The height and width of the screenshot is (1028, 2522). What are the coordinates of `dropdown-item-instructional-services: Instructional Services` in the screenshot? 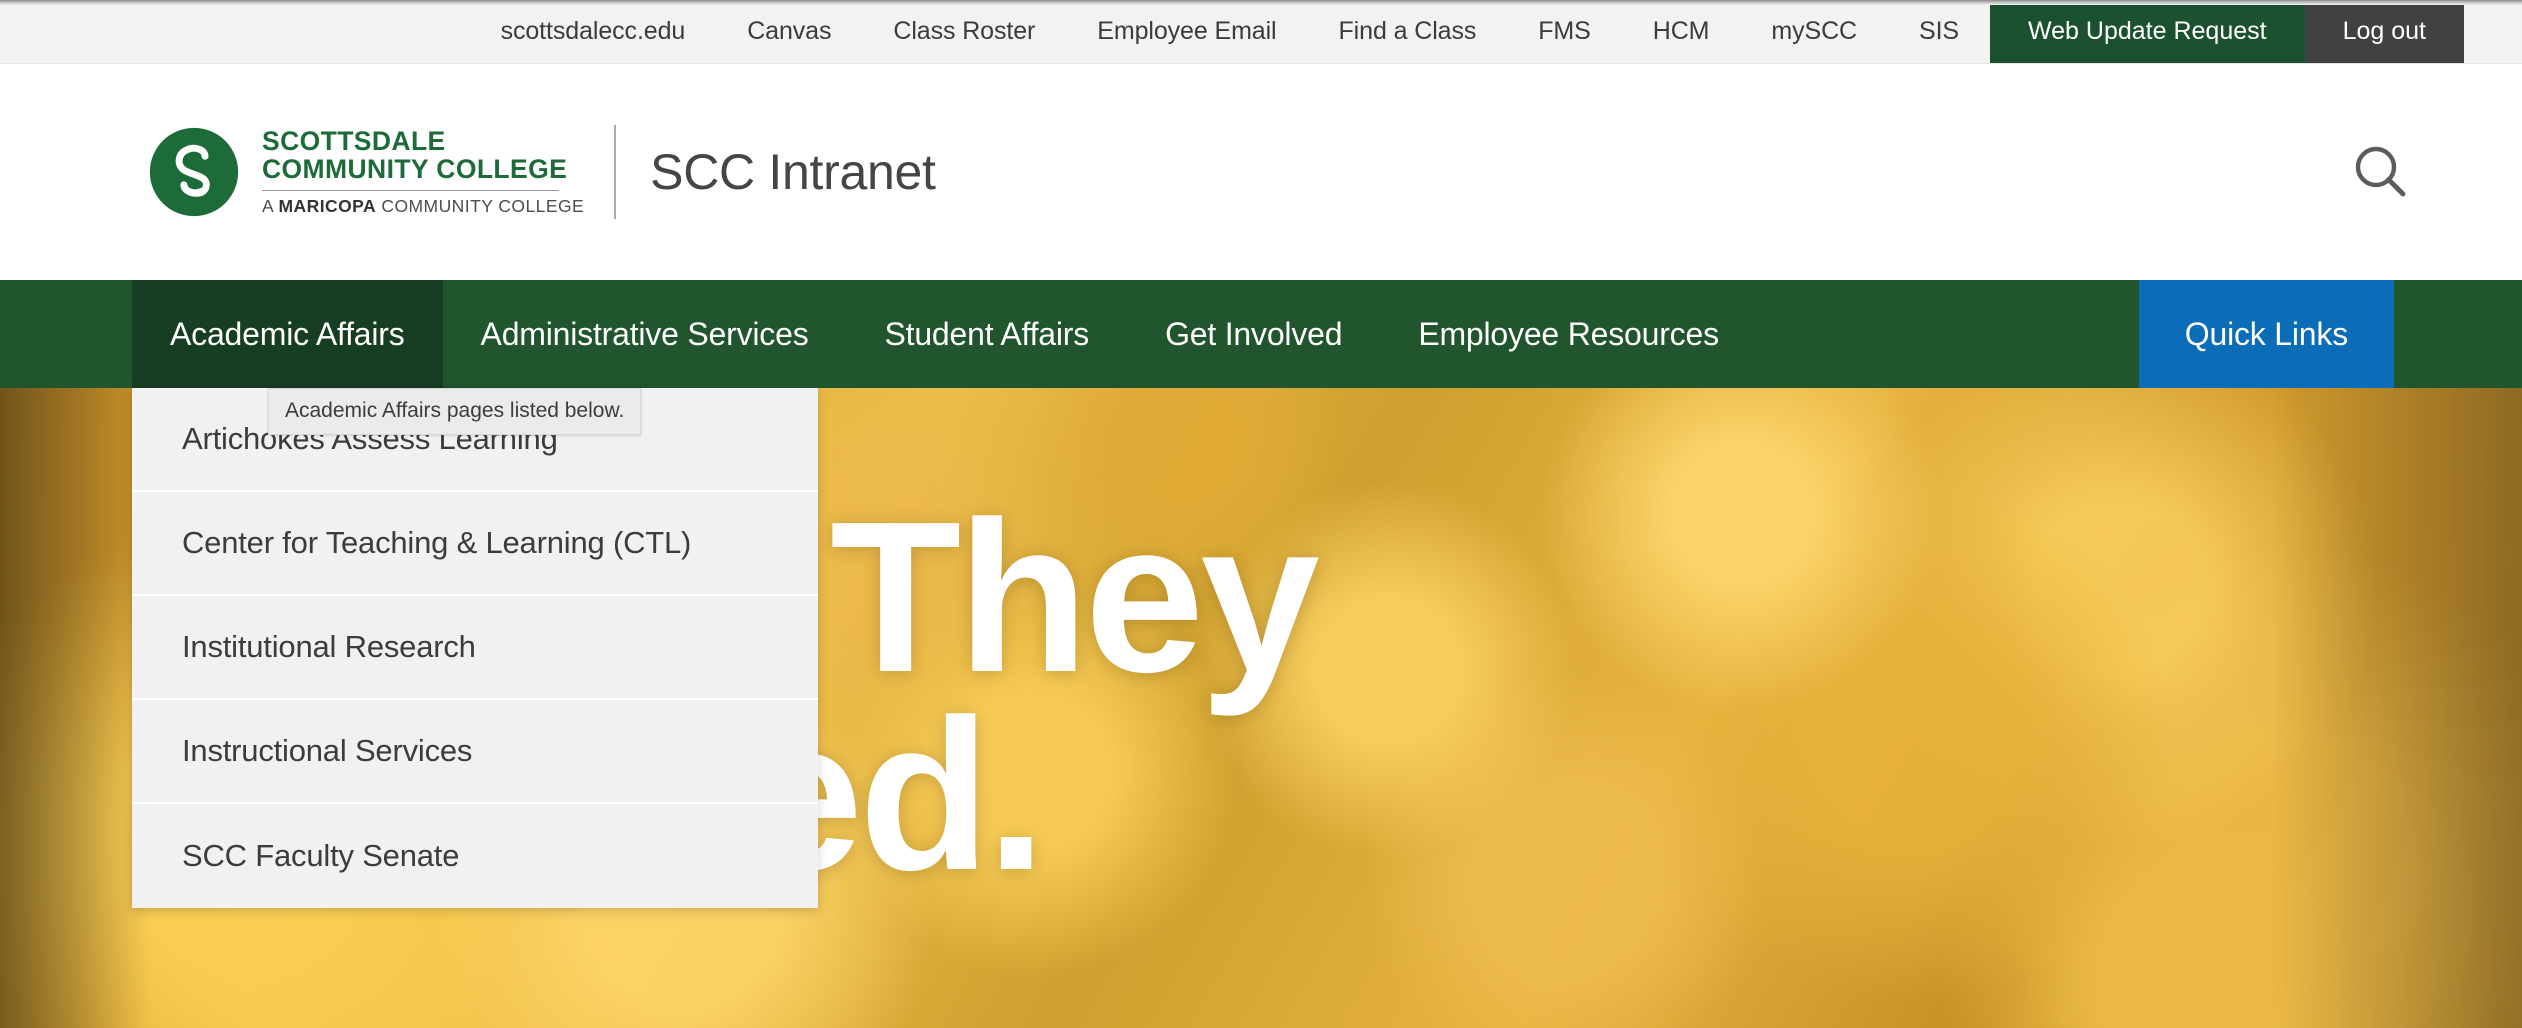 It's located at (475, 752).